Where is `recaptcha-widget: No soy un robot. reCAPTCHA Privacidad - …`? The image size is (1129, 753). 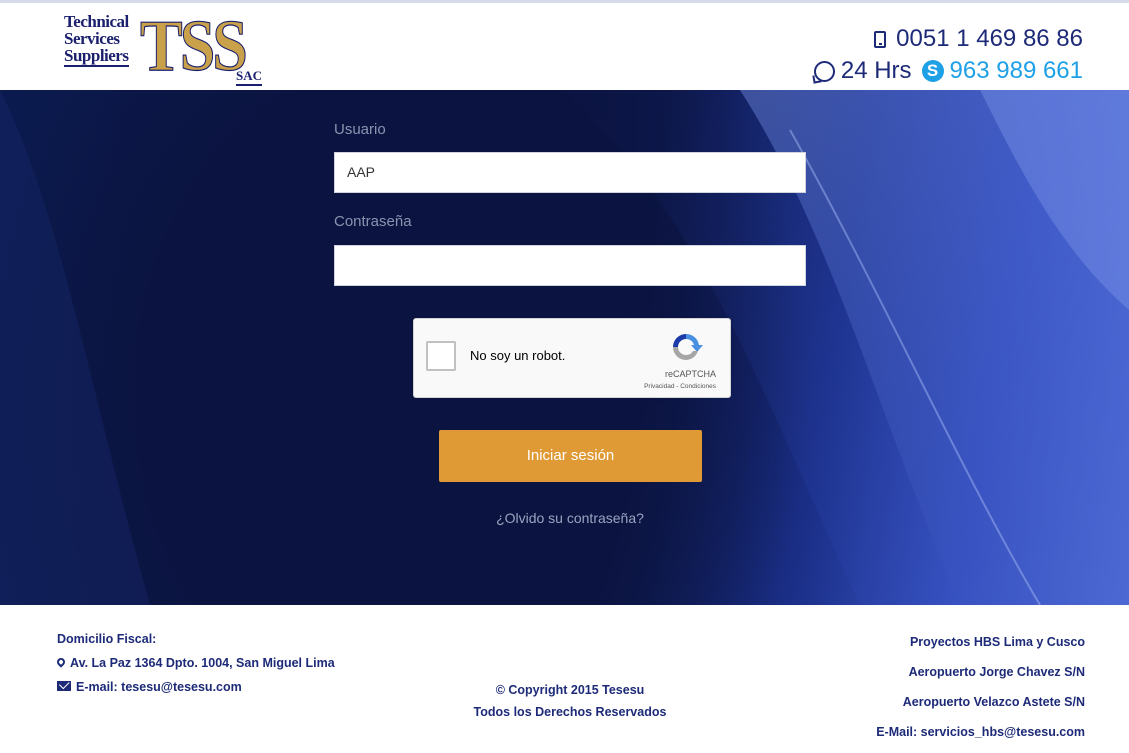 recaptcha-widget: No soy un robot. reCAPTCHA Privacidad - … is located at coordinates (572, 358).